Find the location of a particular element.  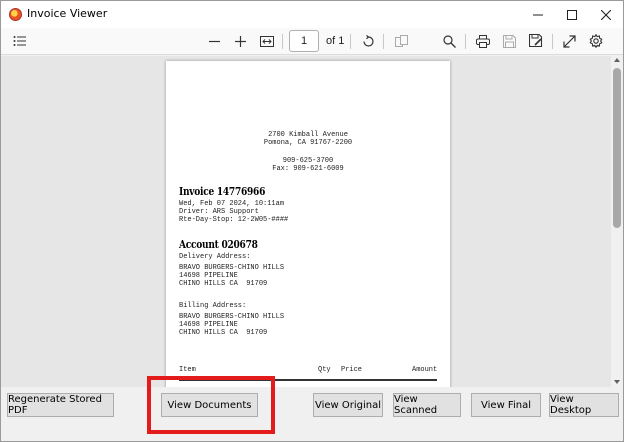

vertical-scrollbar is located at coordinates (617, 221).